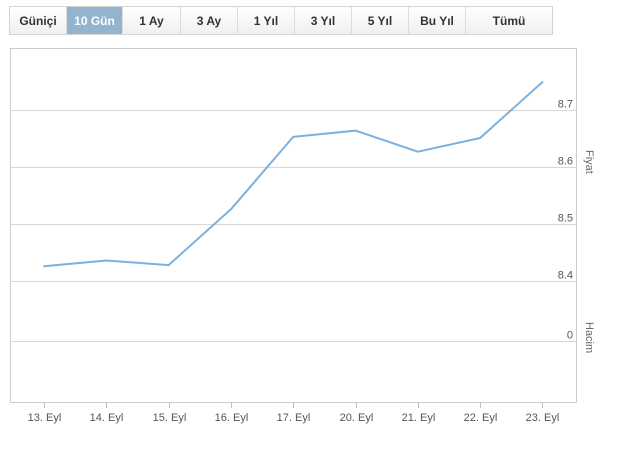 The width and height of the screenshot is (617, 449). What do you see at coordinates (294, 418) in the screenshot?
I see `x-tick-label: 17. Eyl` at bounding box center [294, 418].